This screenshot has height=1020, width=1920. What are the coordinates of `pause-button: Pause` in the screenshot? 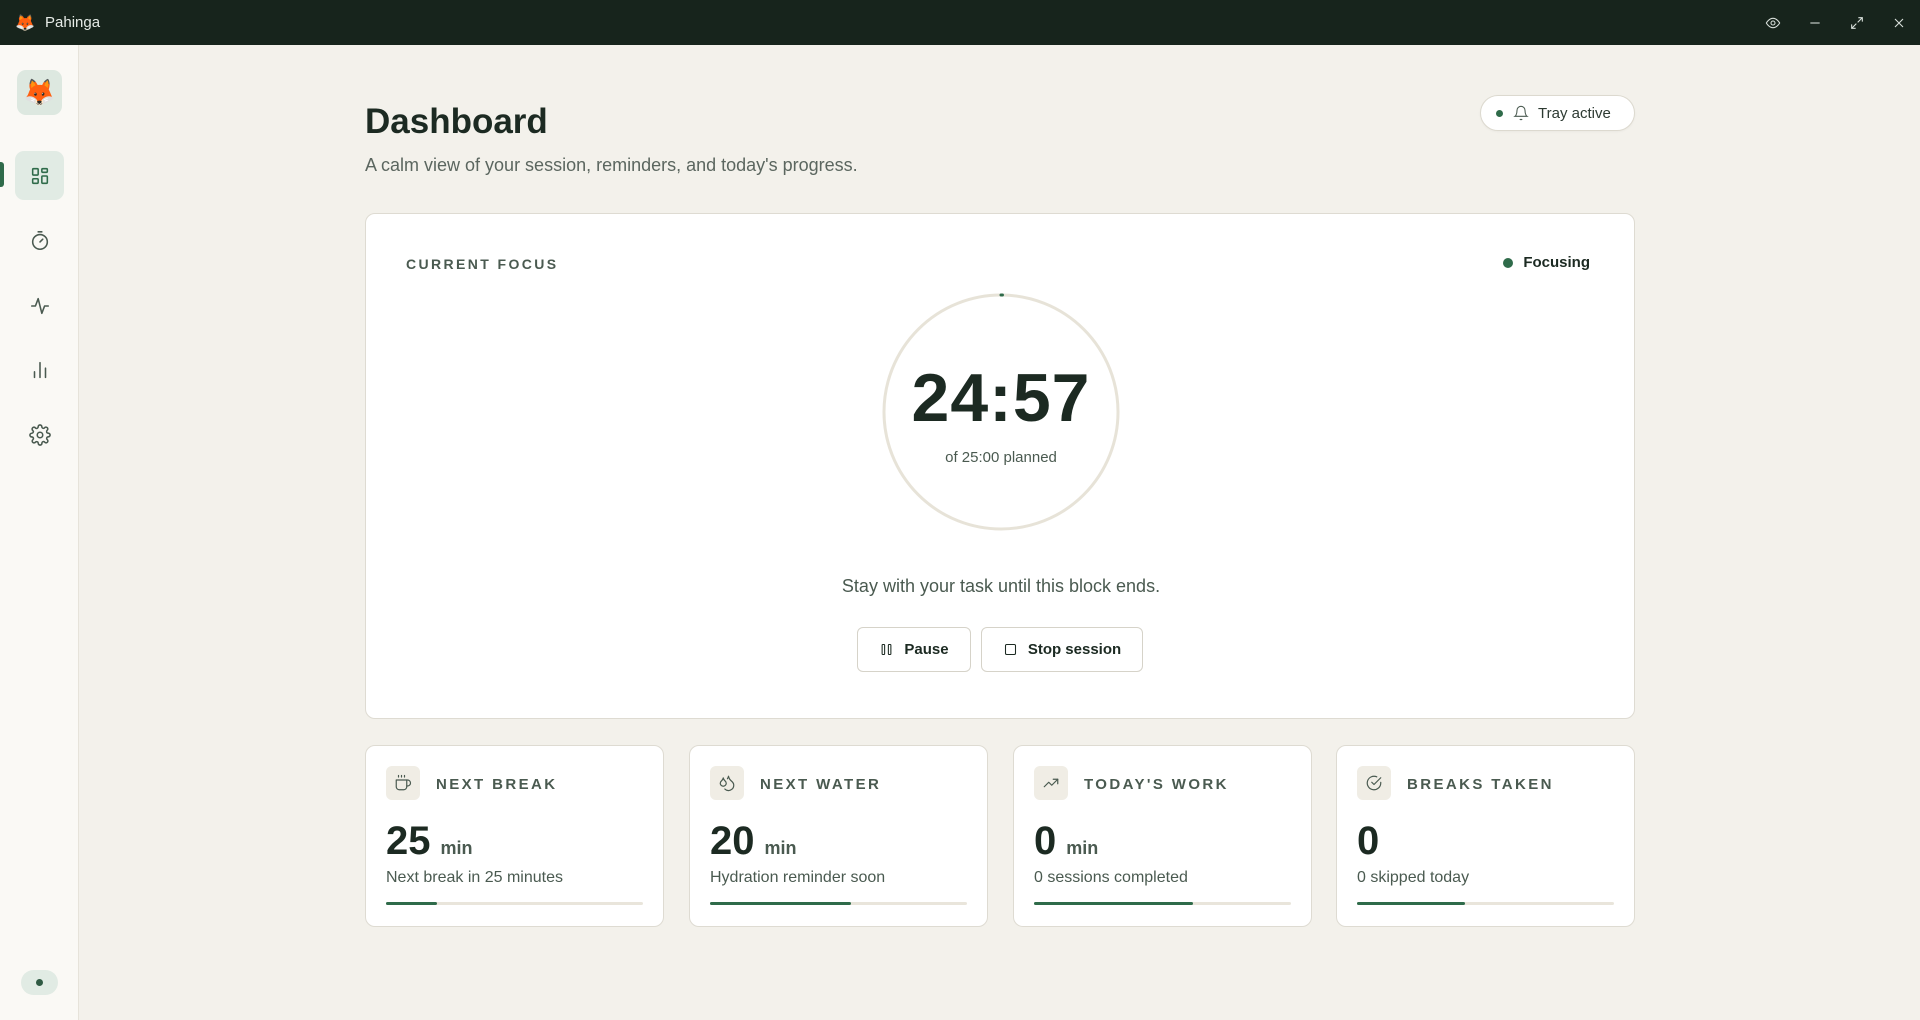 It's located at (914, 649).